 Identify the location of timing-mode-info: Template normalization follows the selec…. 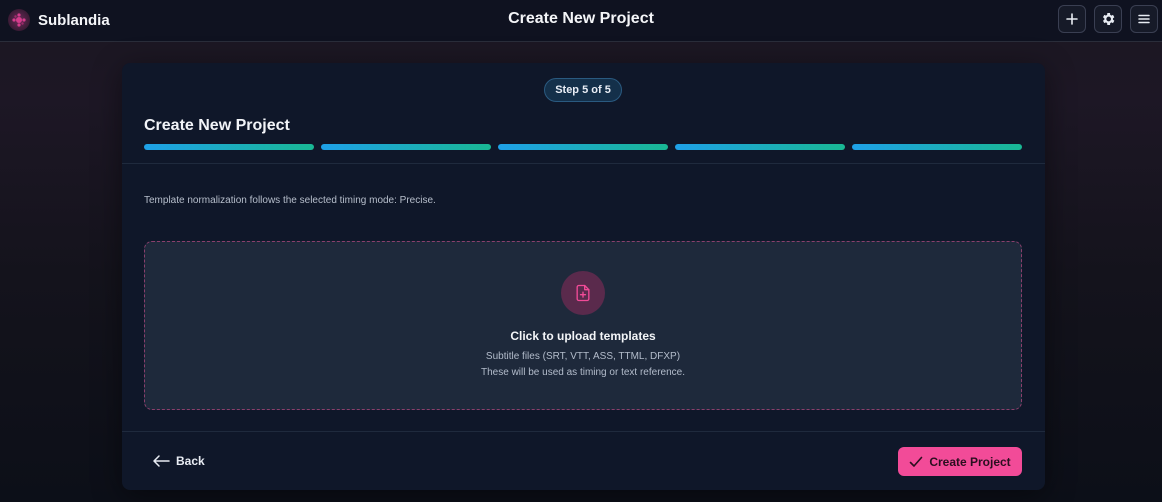
(290, 200).